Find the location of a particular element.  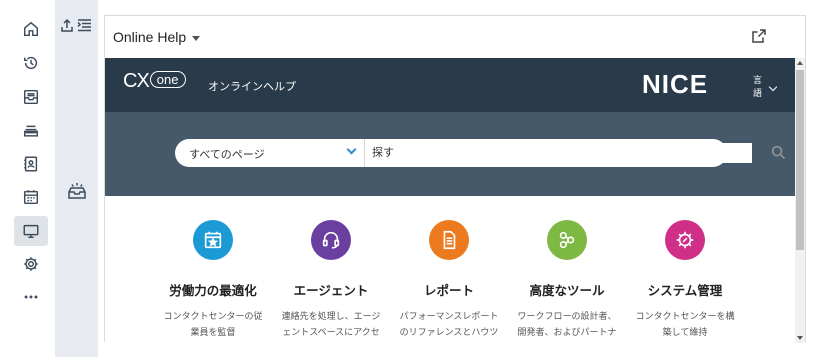

tile-agent: エージェント 連絡先を処理し、エージ ェントスペースにアクセ is located at coordinates (331, 268).